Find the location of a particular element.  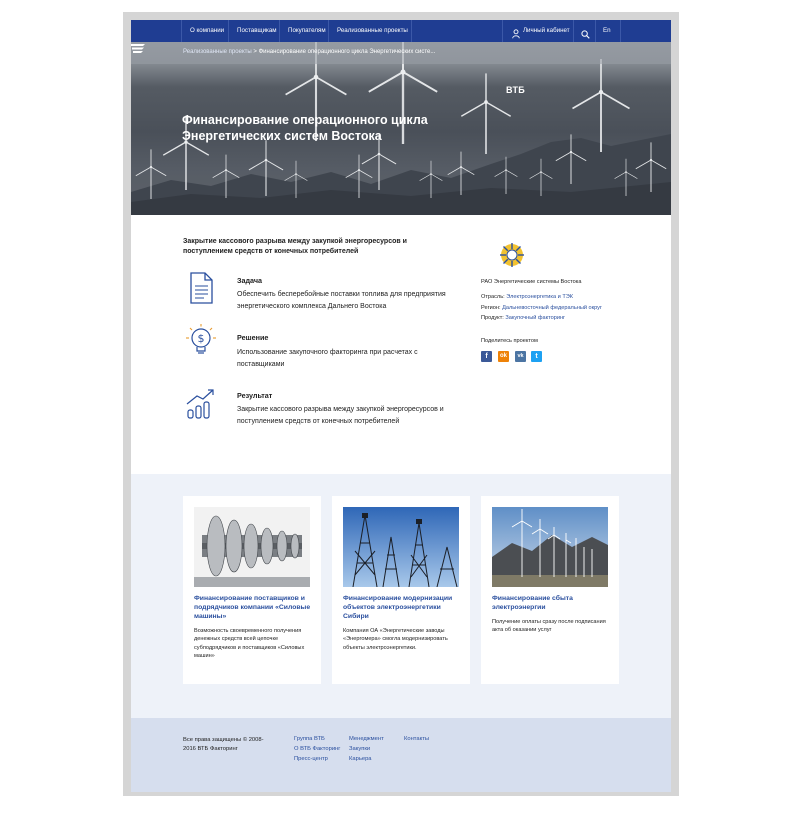

search-icon is located at coordinates (585, 32).